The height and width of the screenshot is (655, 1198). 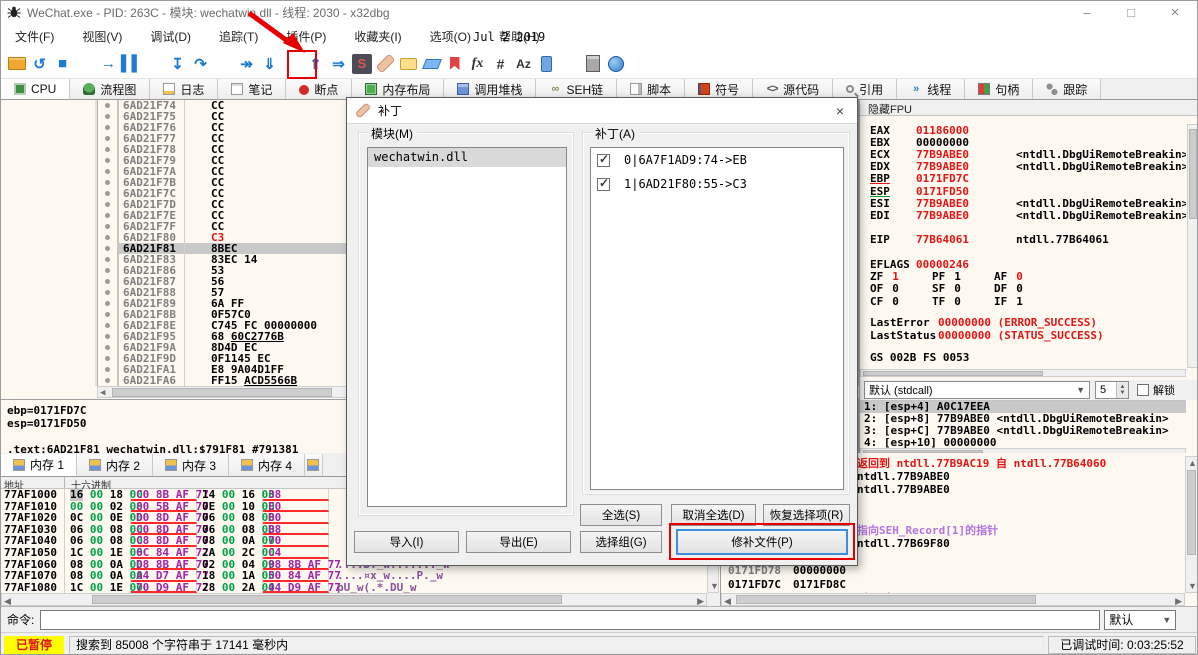 What do you see at coordinates (1023, 215) in the screenshot?
I see `register-row: EDI 77B9ABE0 <ntdll.DbgUiRemoteBreakin>` at bounding box center [1023, 215].